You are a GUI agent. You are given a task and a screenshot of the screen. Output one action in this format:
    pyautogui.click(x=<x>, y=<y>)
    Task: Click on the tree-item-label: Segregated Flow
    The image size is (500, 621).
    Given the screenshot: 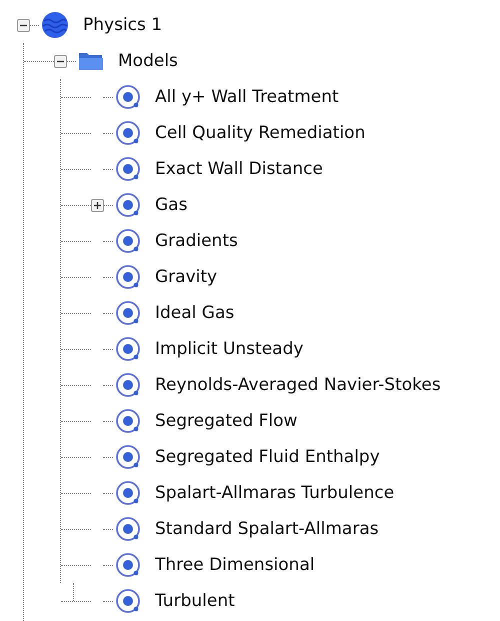 What is the action you would take?
    pyautogui.click(x=226, y=421)
    